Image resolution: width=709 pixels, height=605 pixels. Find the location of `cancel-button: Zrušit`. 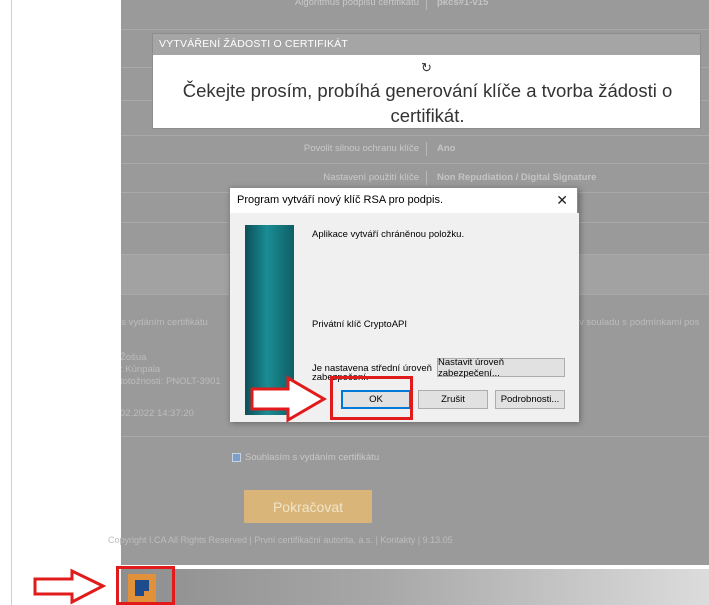

cancel-button: Zrušit is located at coordinates (453, 399).